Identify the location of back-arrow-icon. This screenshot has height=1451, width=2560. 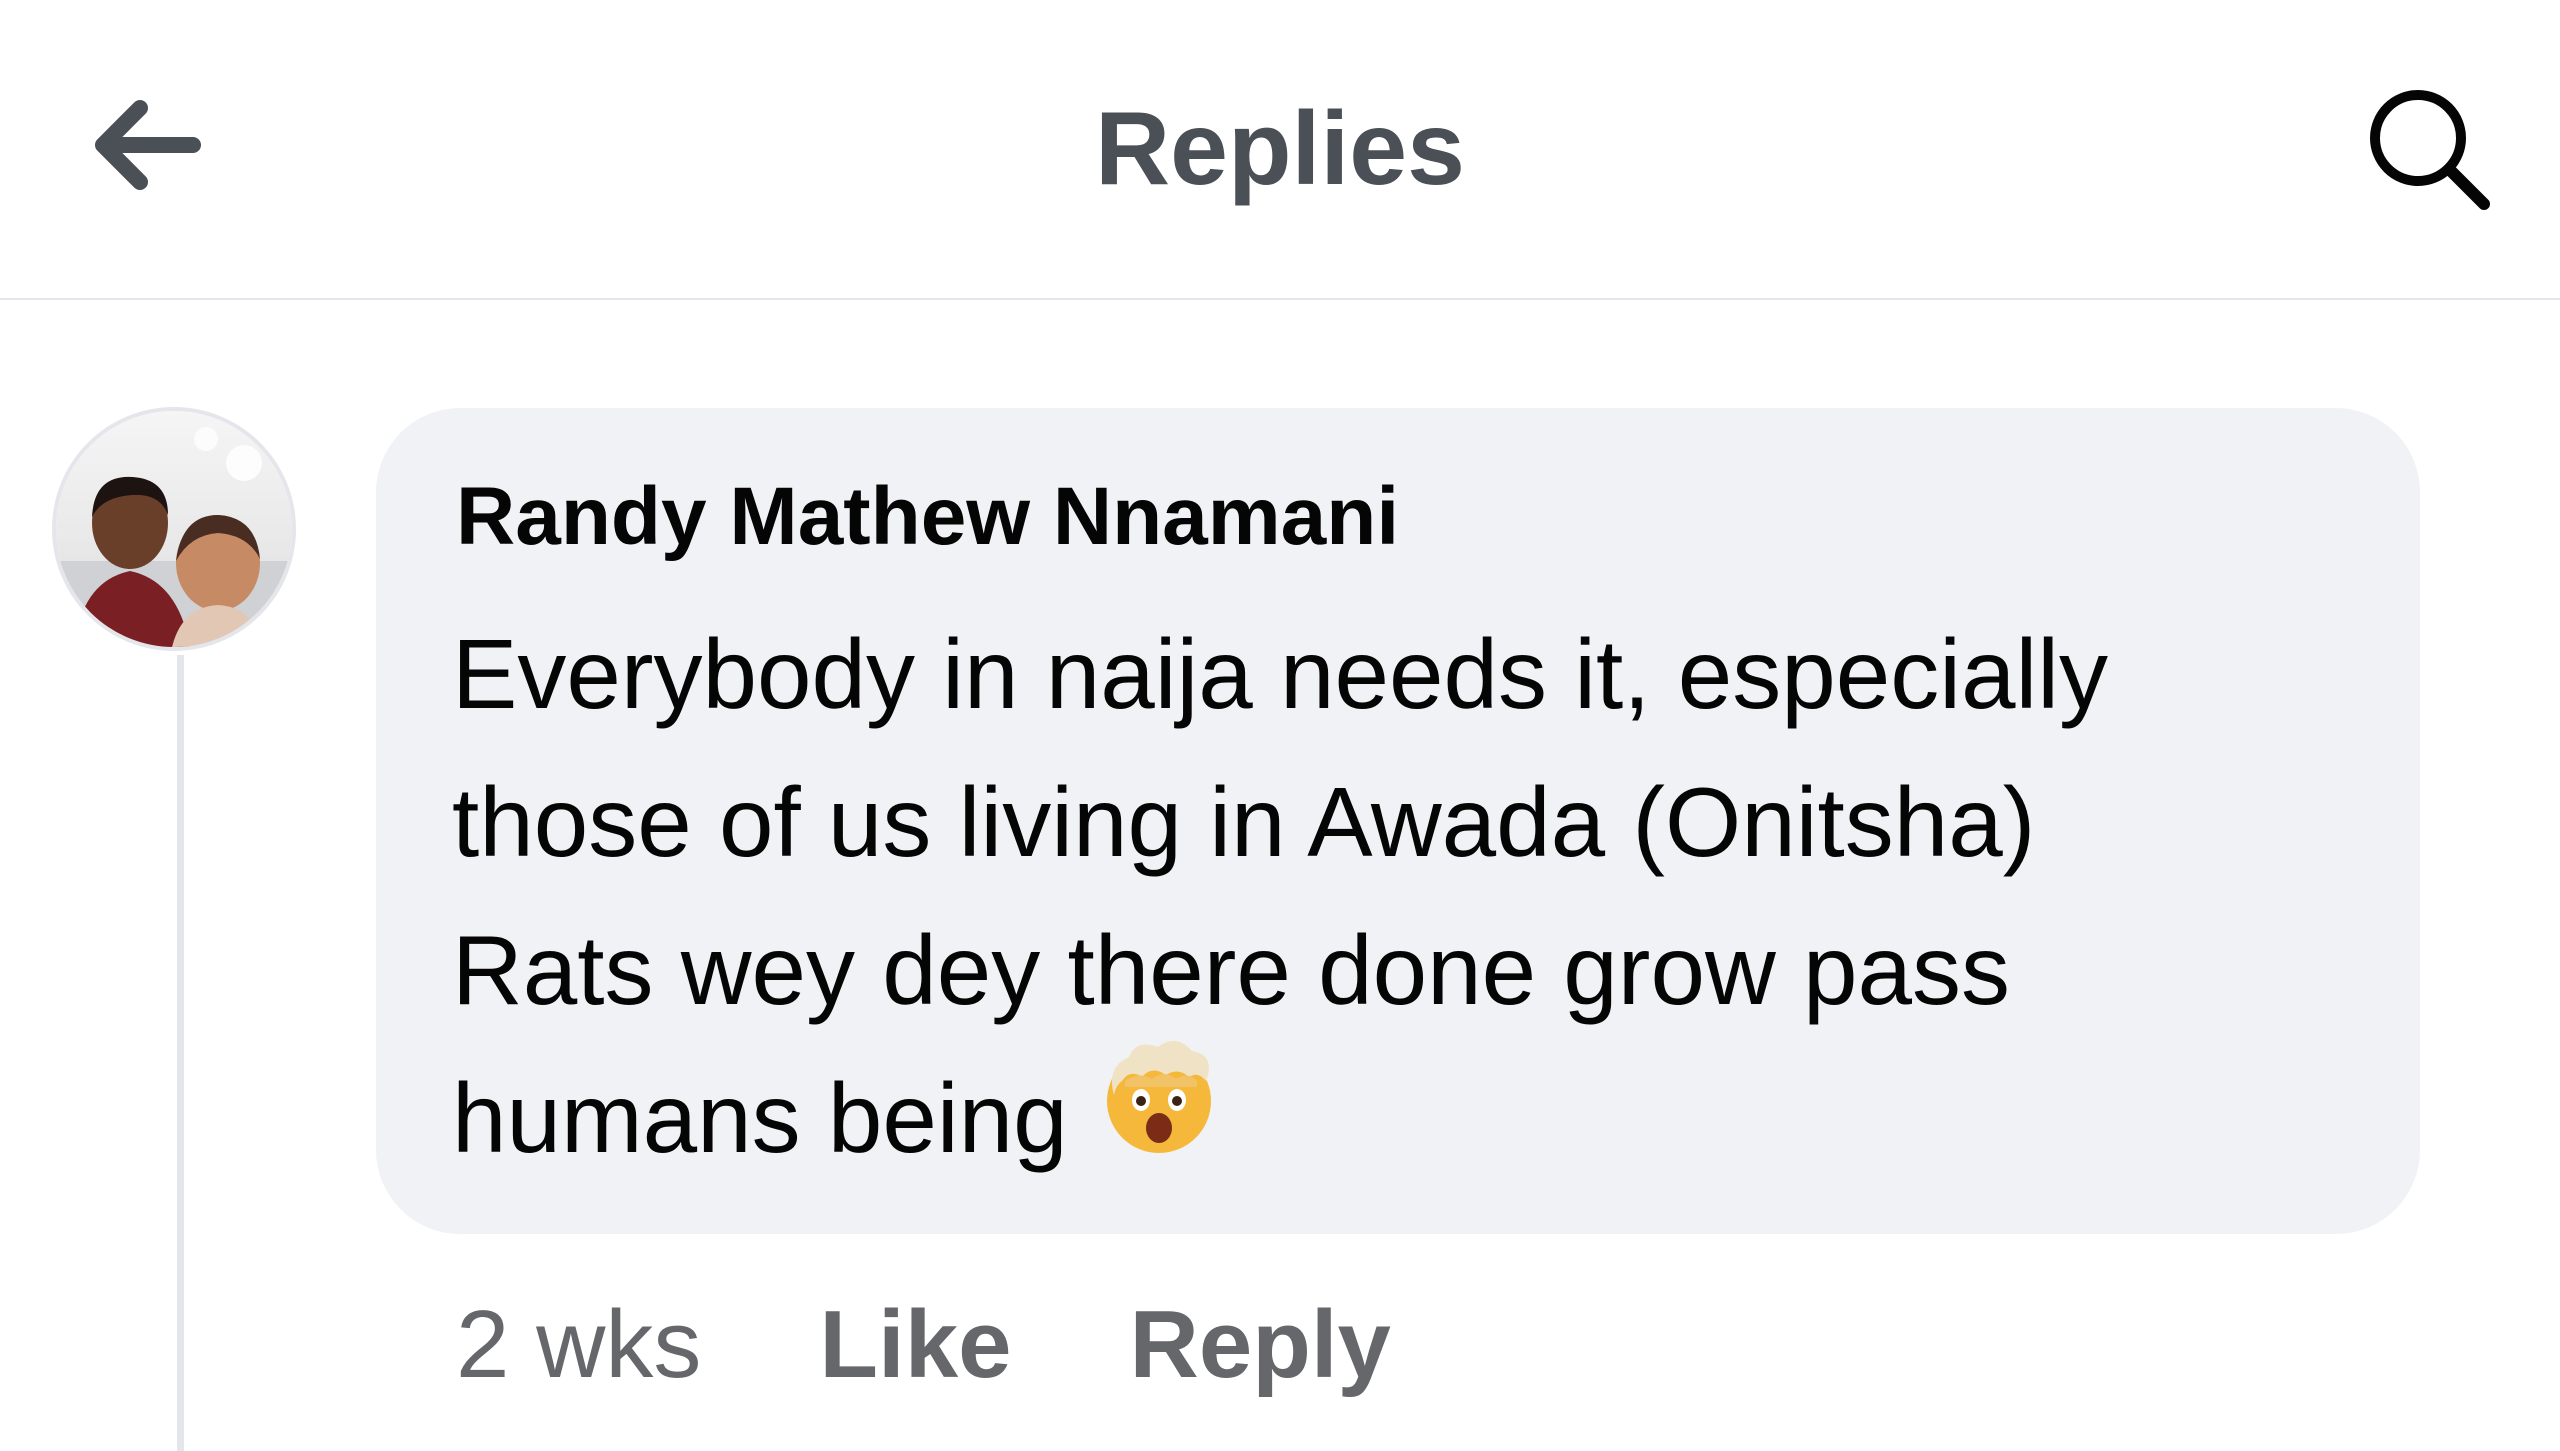
(148, 145).